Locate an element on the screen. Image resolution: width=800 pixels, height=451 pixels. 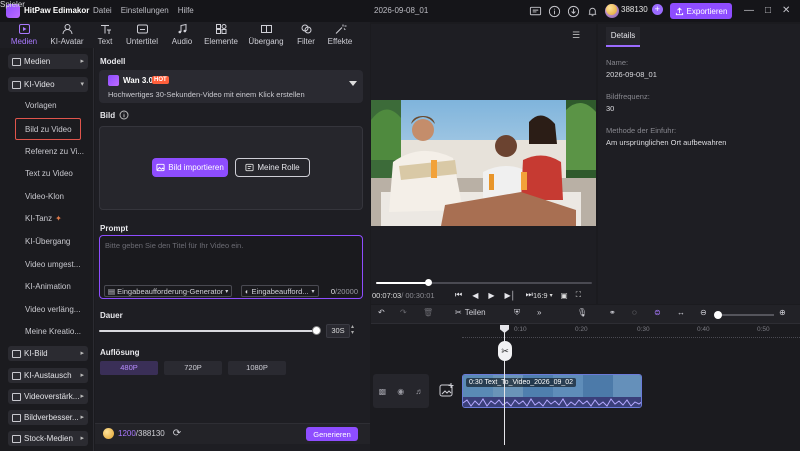
tab-details: Details is located at coordinates (623, 37).